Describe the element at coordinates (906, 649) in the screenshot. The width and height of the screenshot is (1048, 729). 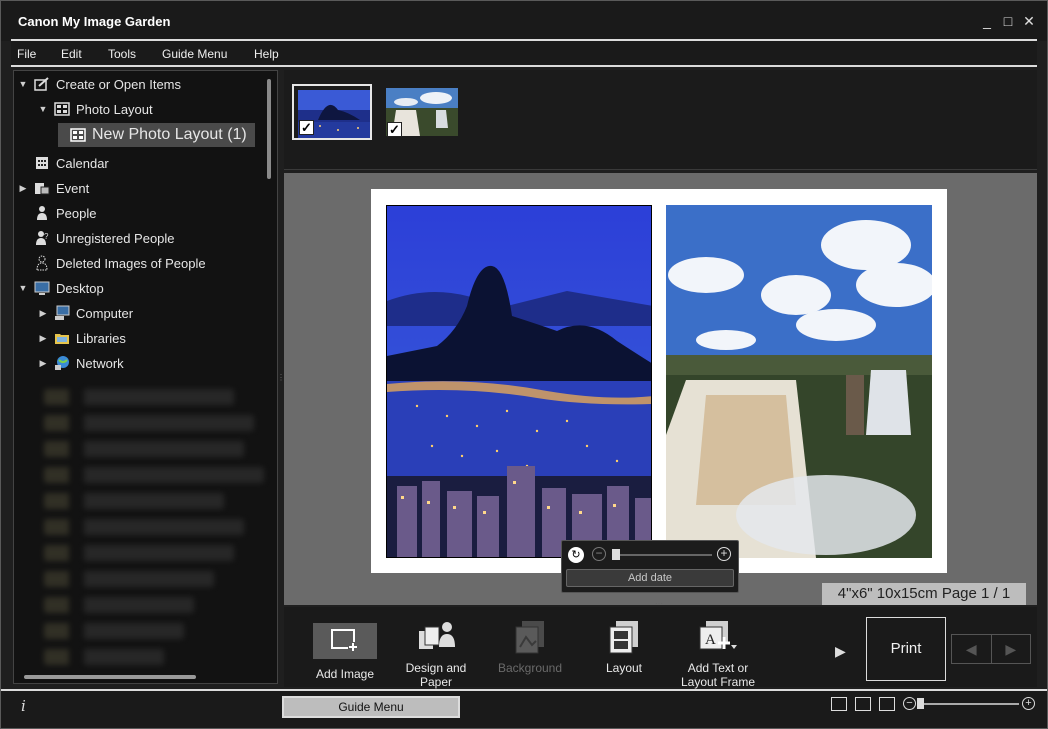
I see `print-button: Print` at that location.